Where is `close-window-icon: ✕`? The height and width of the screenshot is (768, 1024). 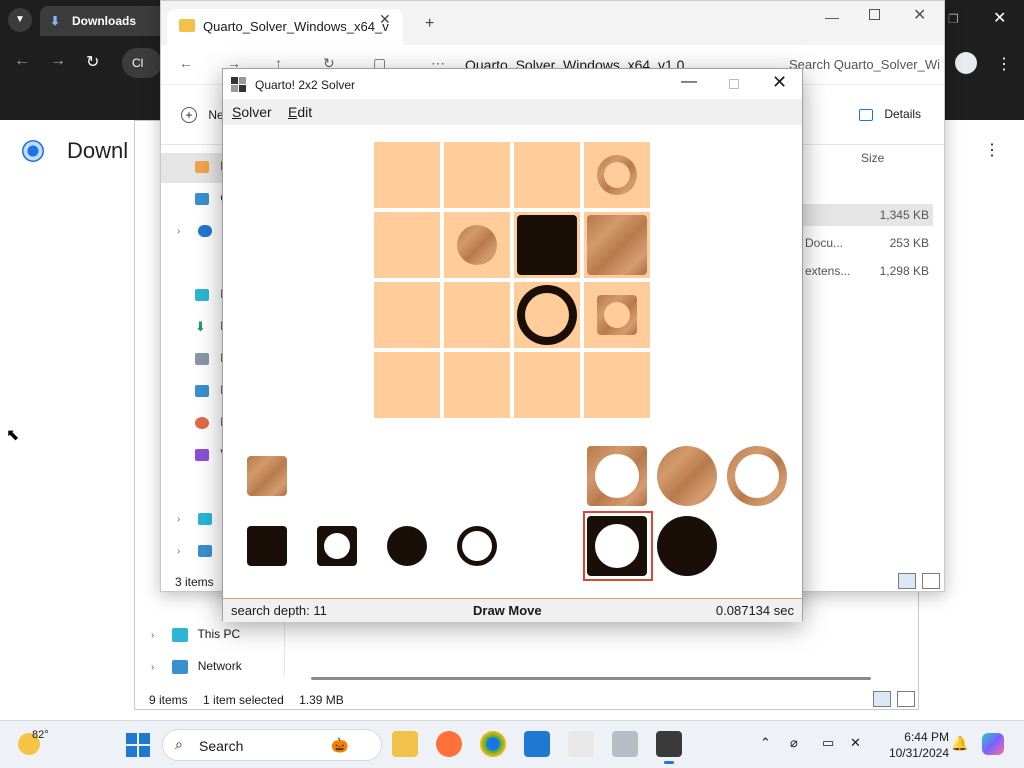
close-window-icon: ✕ is located at coordinates (999, 18).